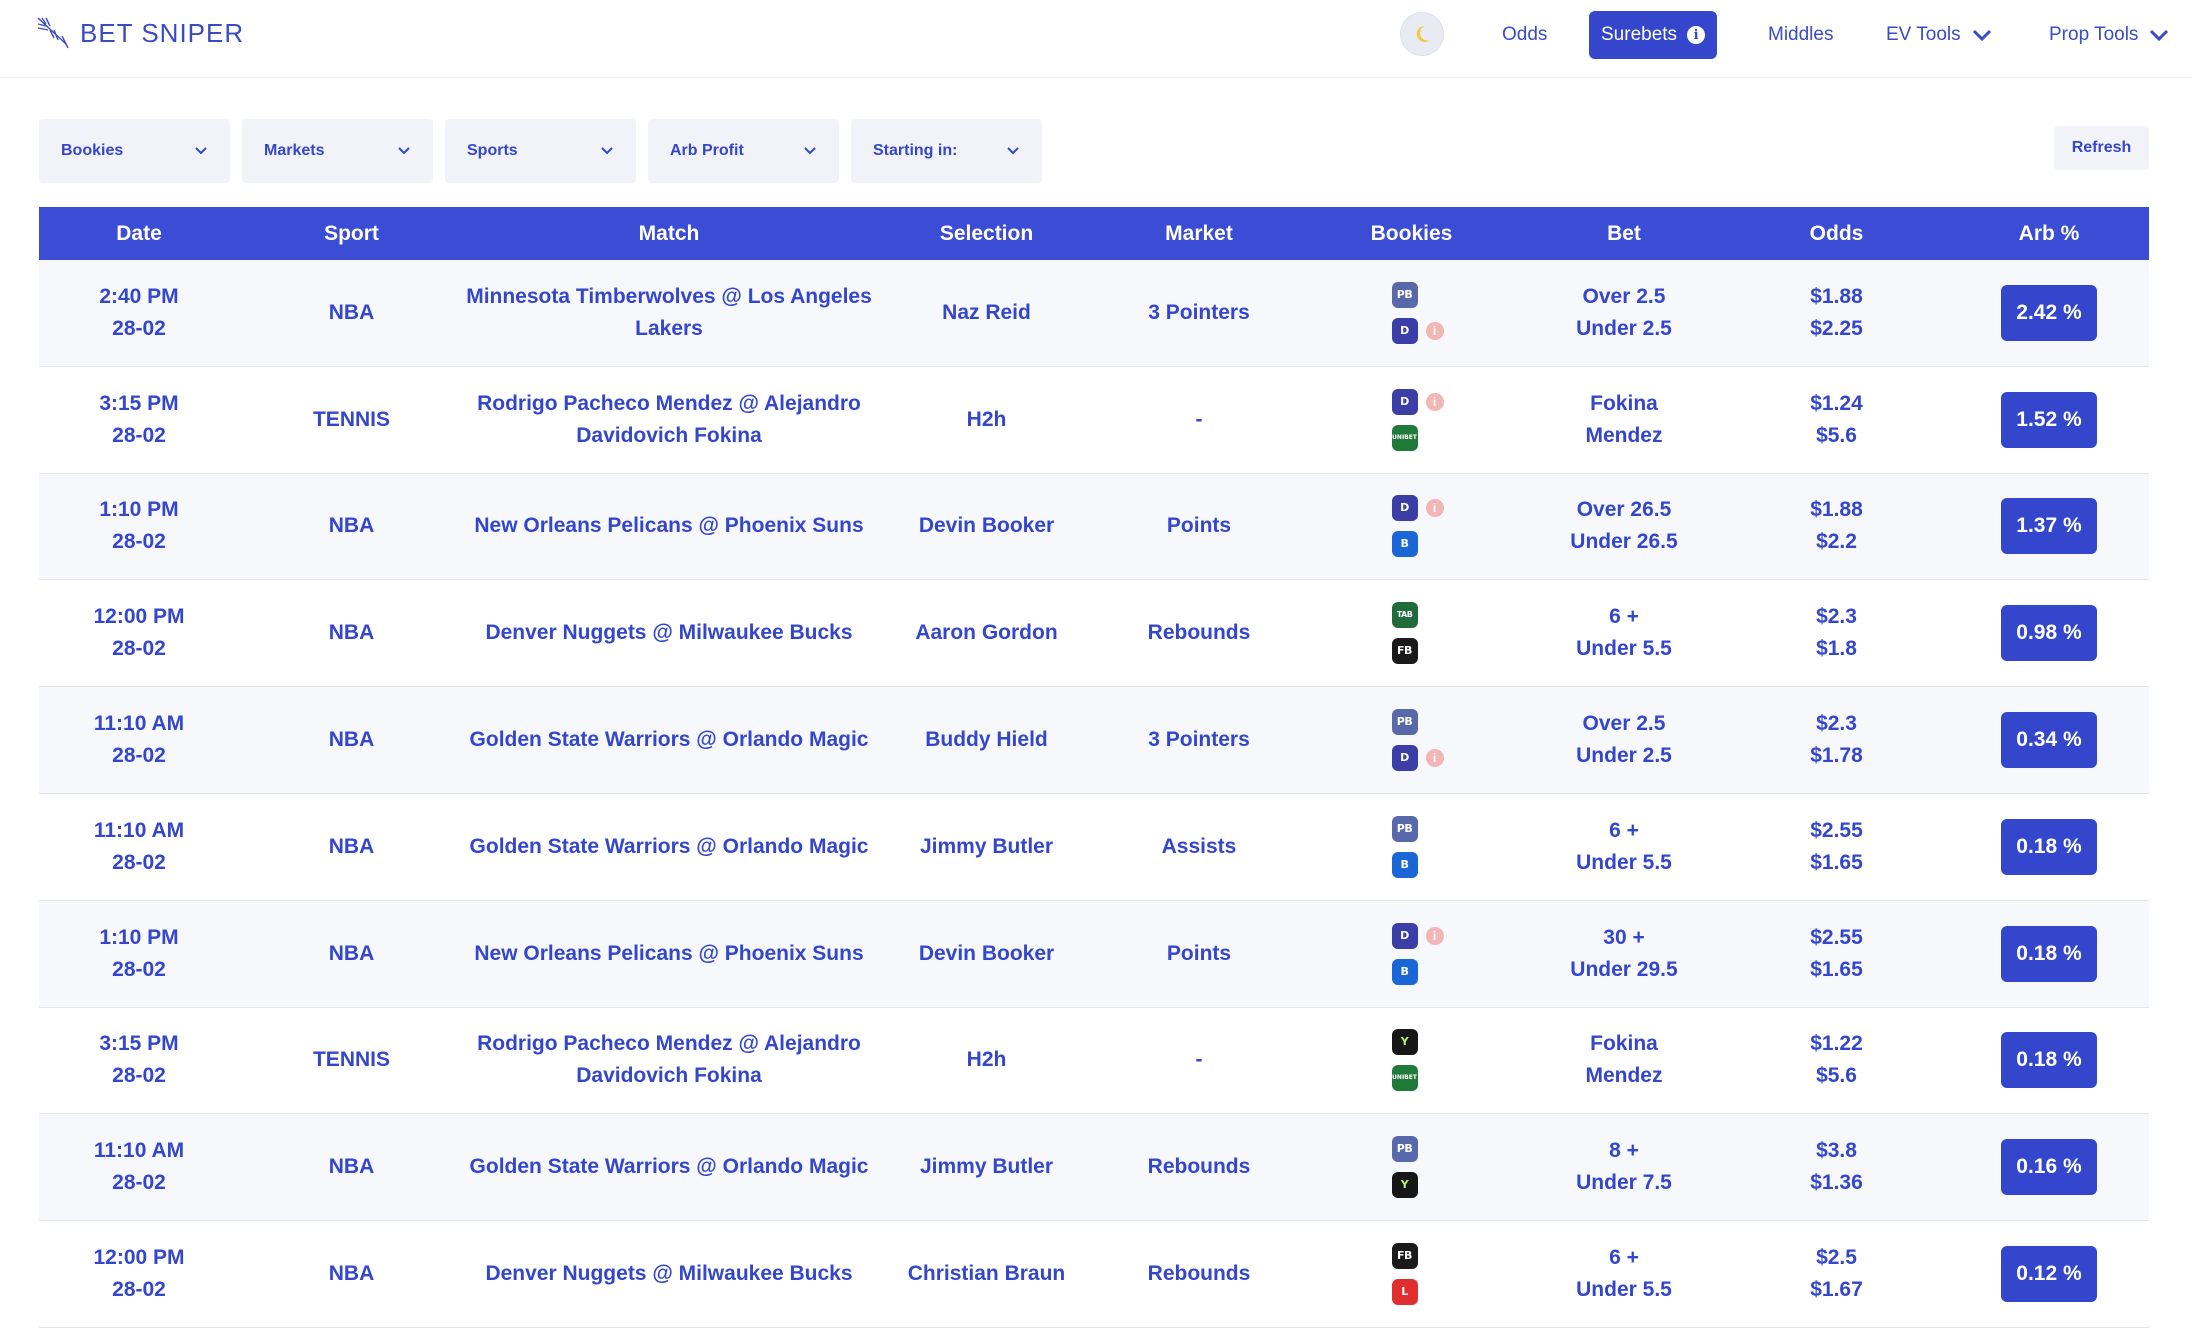  Describe the element at coordinates (1653, 35) in the screenshot. I see `nav-surebets: Surebets i` at that location.